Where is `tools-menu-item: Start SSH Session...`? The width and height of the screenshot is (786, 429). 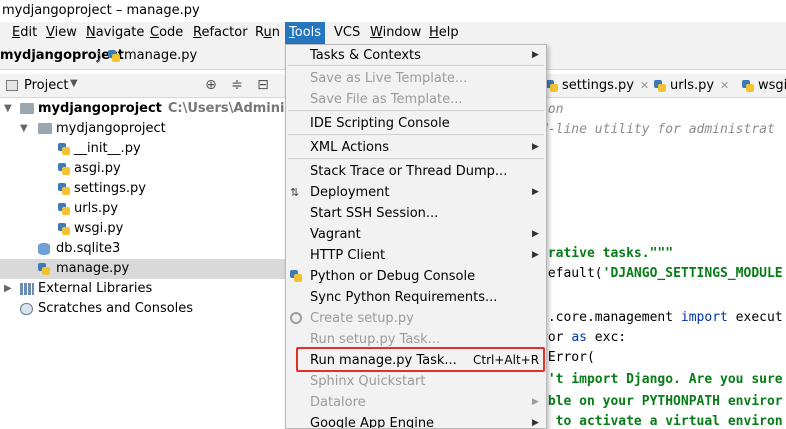 tools-menu-item: Start SSH Session... is located at coordinates (416, 213).